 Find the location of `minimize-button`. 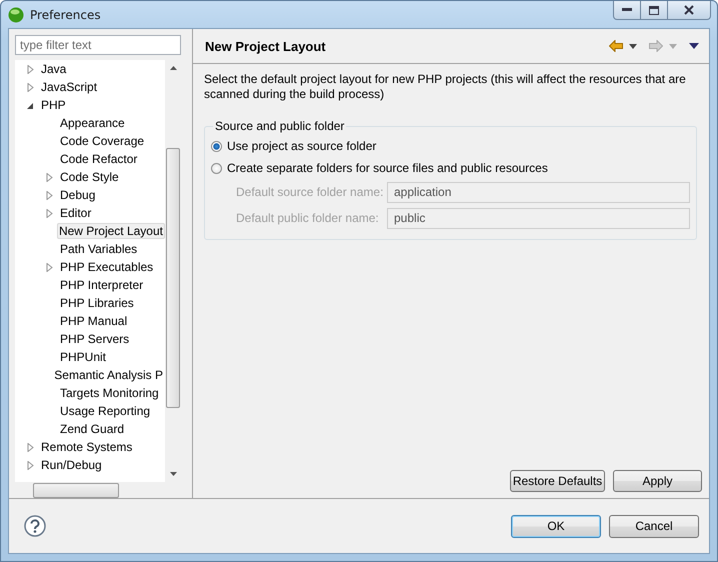

minimize-button is located at coordinates (627, 10).